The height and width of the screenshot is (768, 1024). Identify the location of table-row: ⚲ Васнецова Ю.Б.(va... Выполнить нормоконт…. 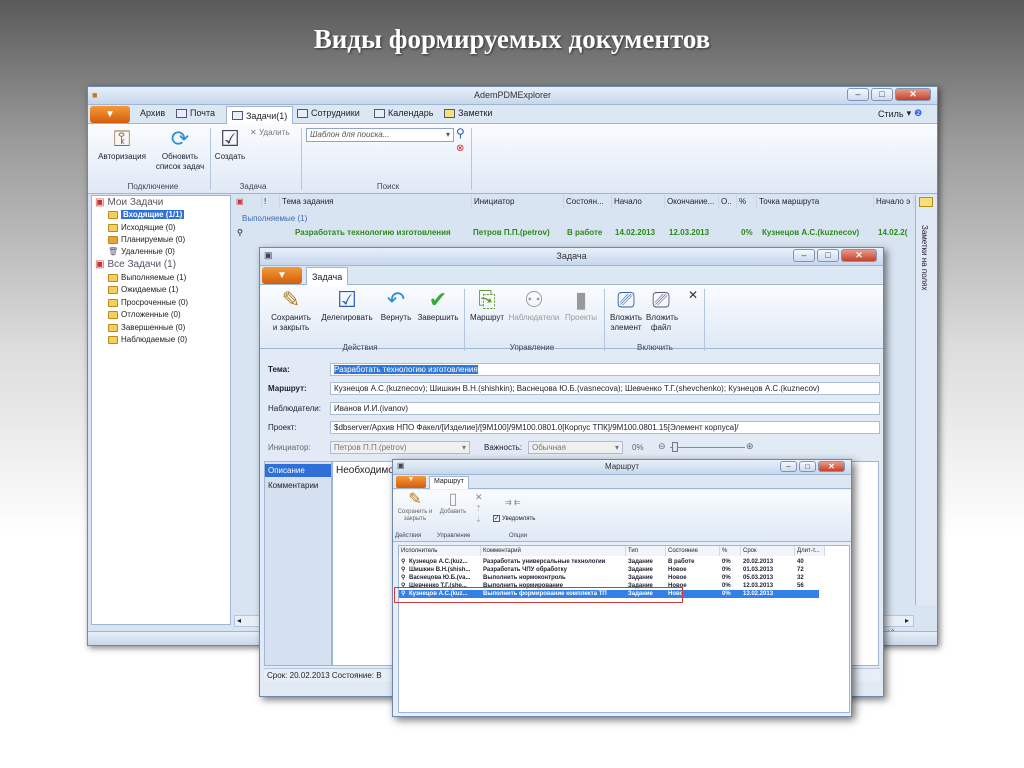
(609, 578).